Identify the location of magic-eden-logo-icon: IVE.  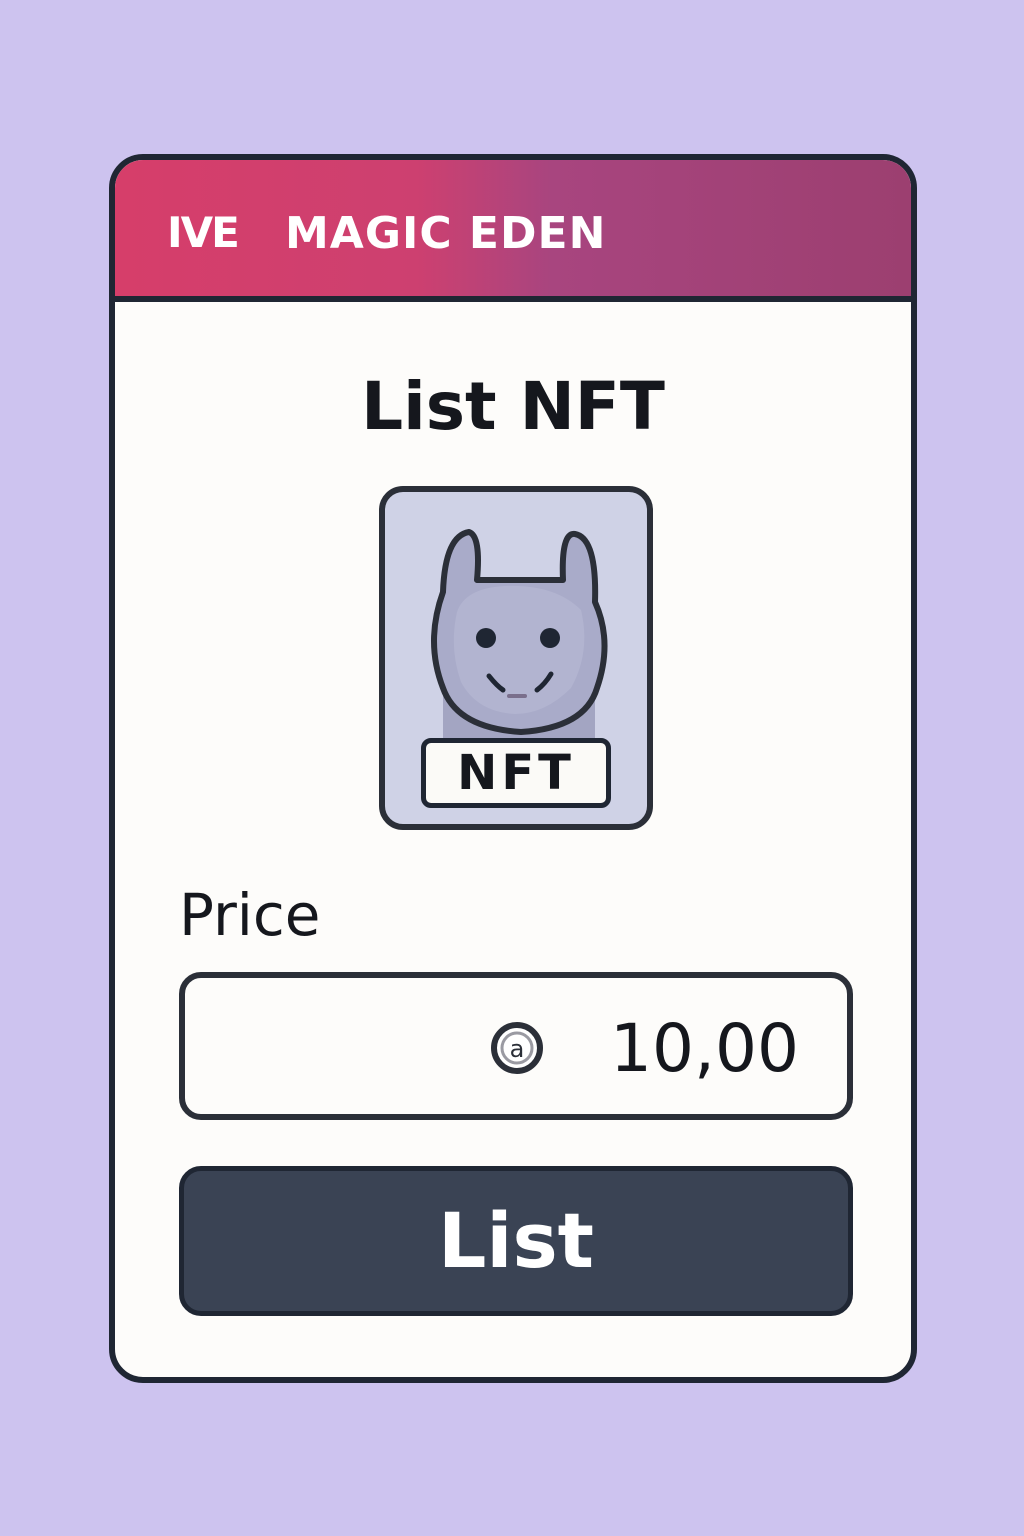
(203, 232).